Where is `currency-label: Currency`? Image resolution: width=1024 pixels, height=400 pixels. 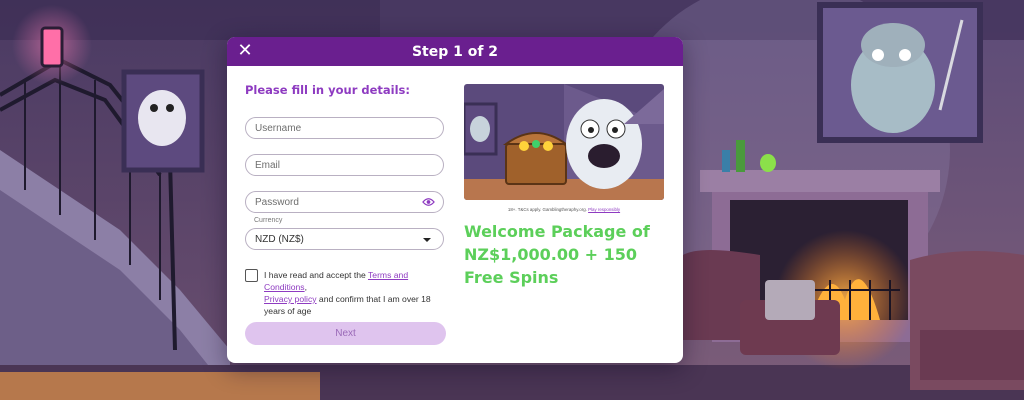 currency-label: Currency is located at coordinates (268, 220).